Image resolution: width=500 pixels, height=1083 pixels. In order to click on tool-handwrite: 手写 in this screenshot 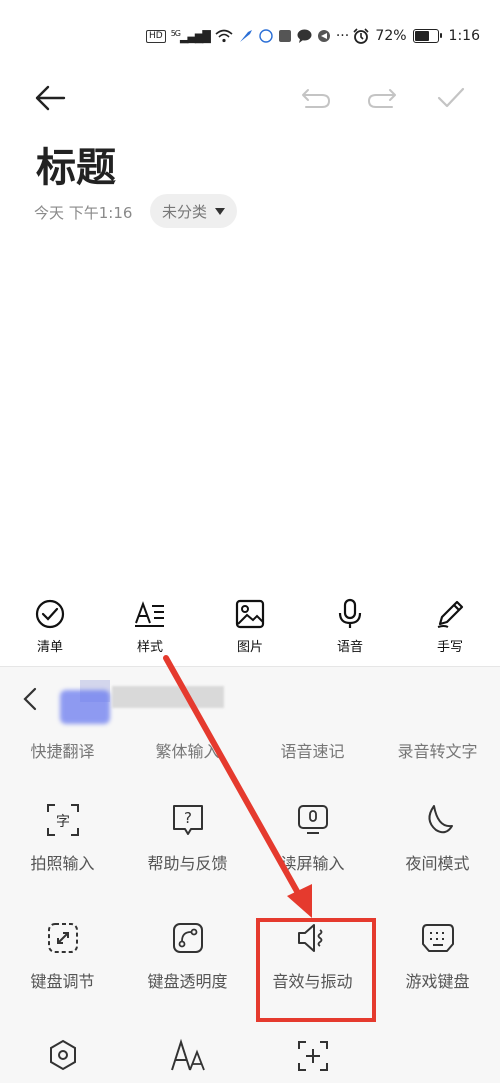, I will do `click(450, 630)`.